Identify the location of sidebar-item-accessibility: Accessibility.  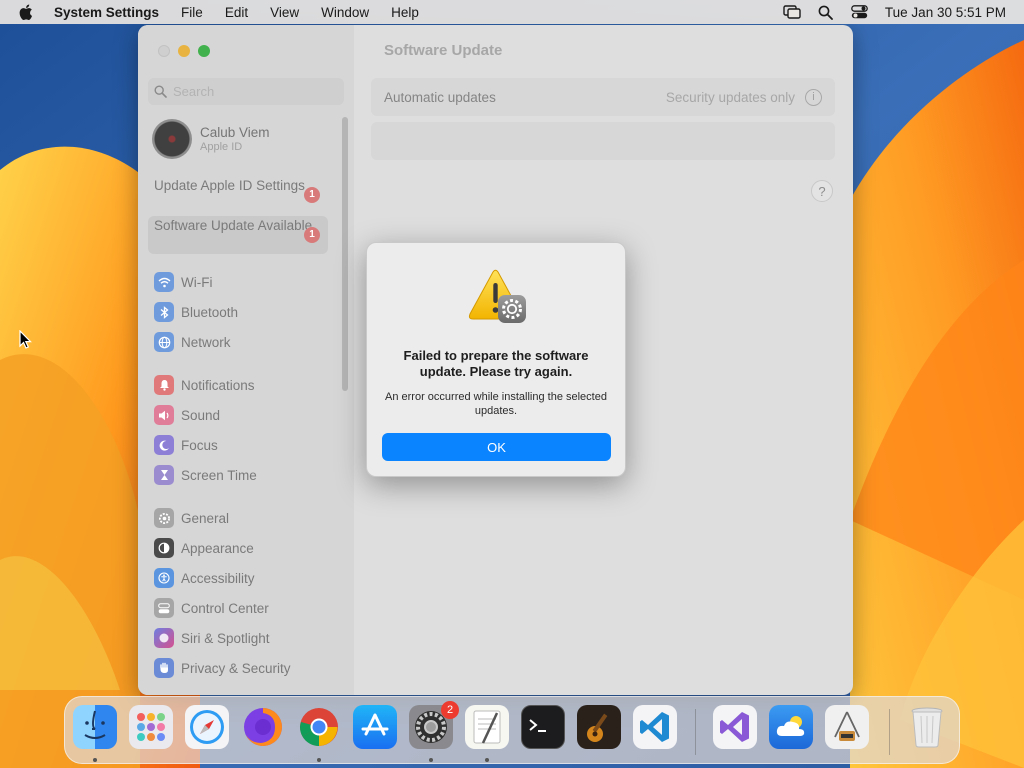
(204, 578).